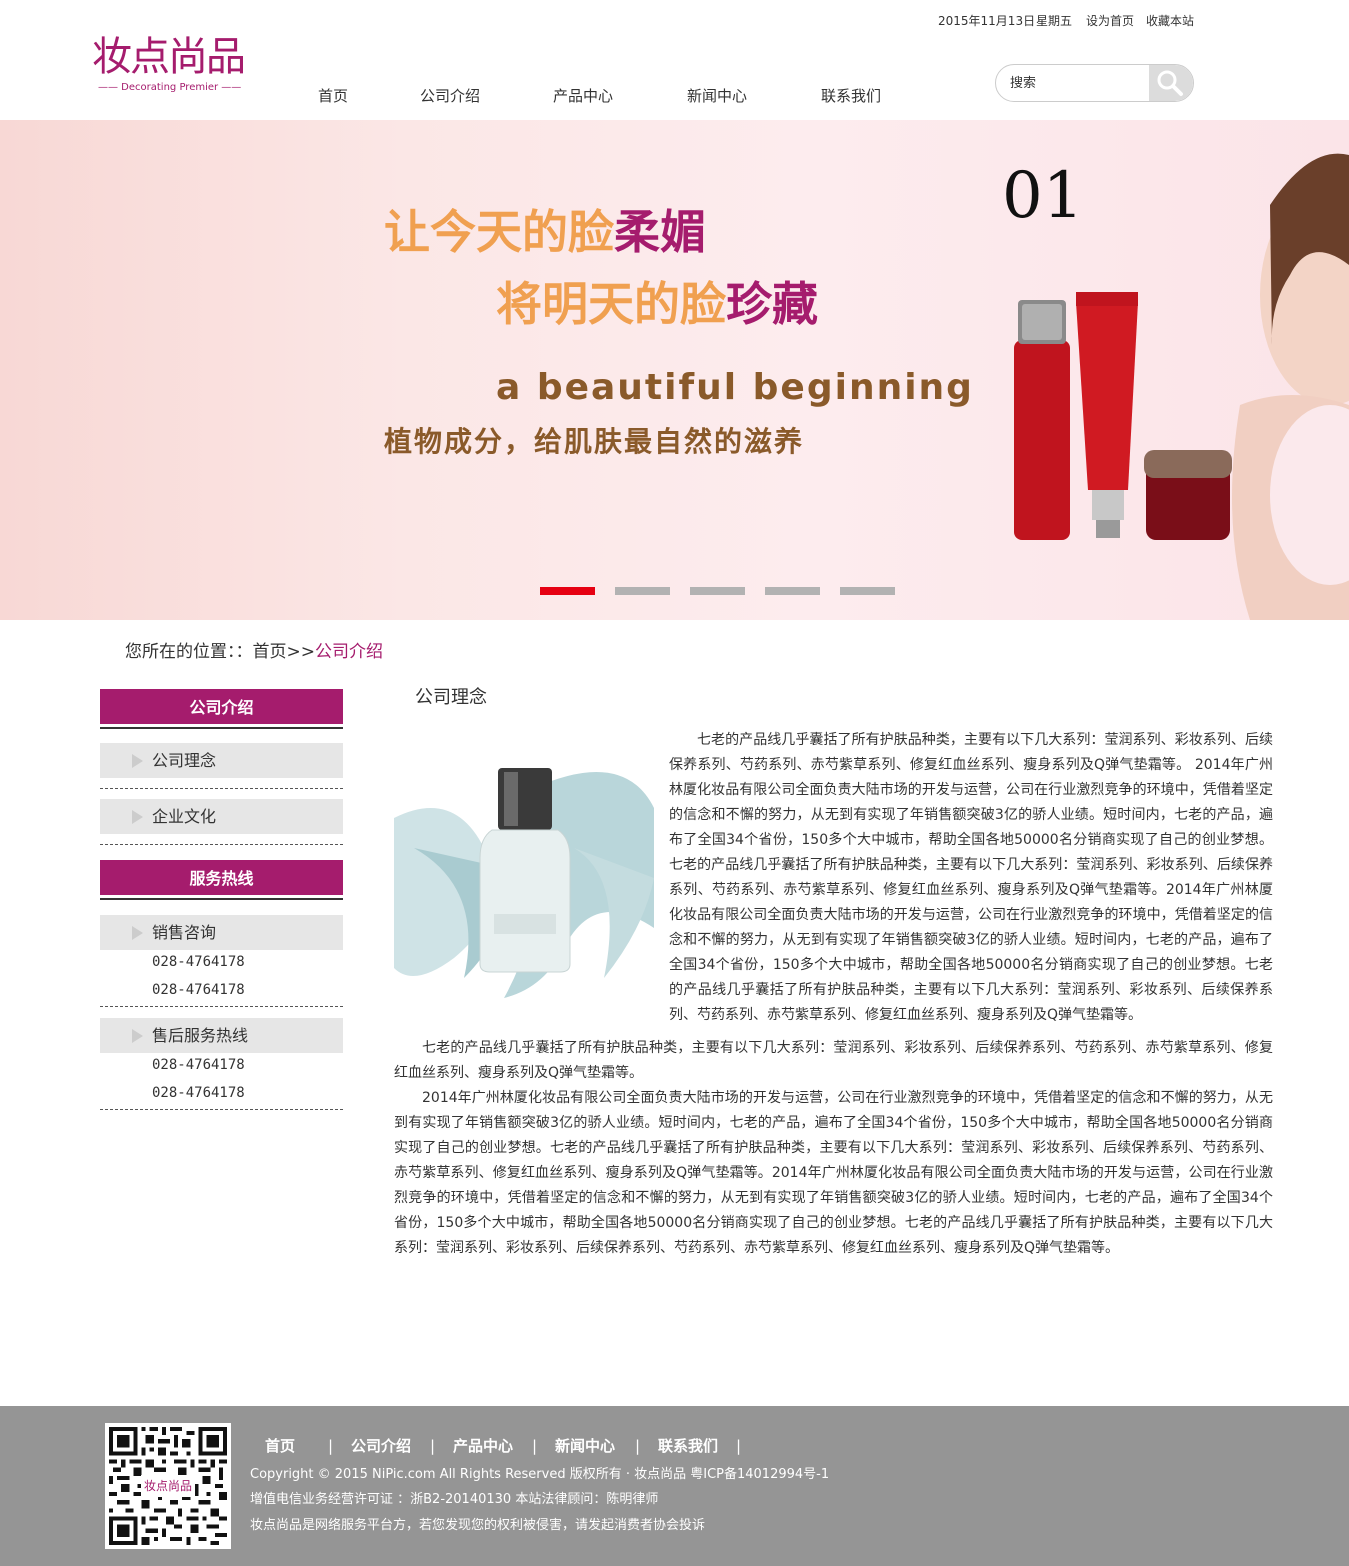 Image resolution: width=1349 pixels, height=1566 pixels. What do you see at coordinates (184, 932) in the screenshot?
I see `sidebar-item-label: 销售咨询` at bounding box center [184, 932].